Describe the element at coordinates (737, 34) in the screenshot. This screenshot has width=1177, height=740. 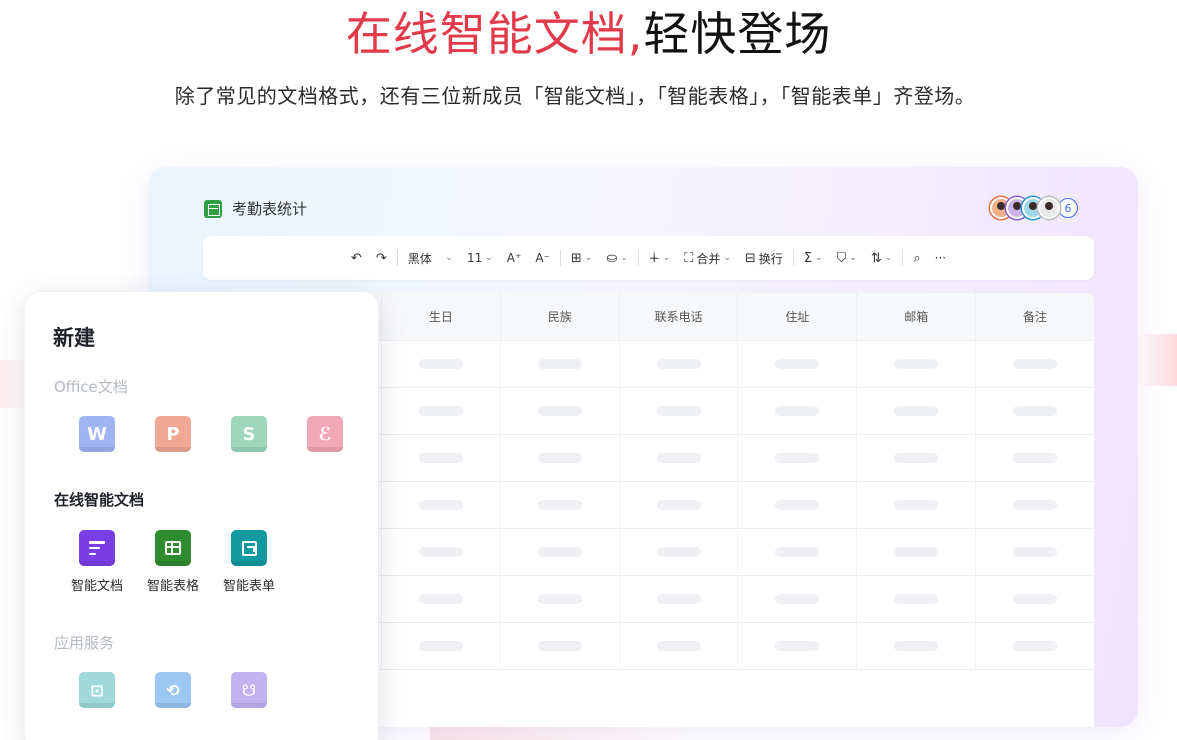
I see `hero-title-plain: 轻快登场` at that location.